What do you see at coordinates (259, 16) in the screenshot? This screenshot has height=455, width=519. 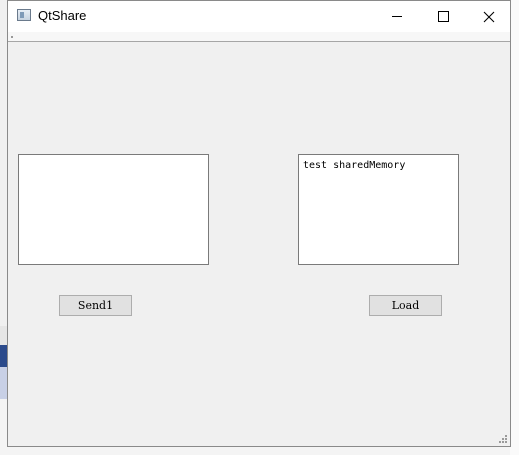 I see `title-bar: QtShare` at bounding box center [259, 16].